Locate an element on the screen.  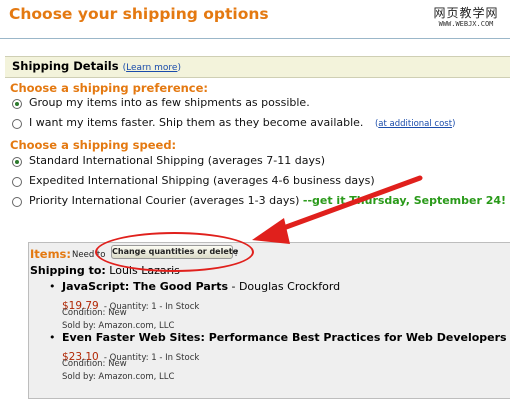
shipping-details-title: Shipping Details is located at coordinates (65, 66).